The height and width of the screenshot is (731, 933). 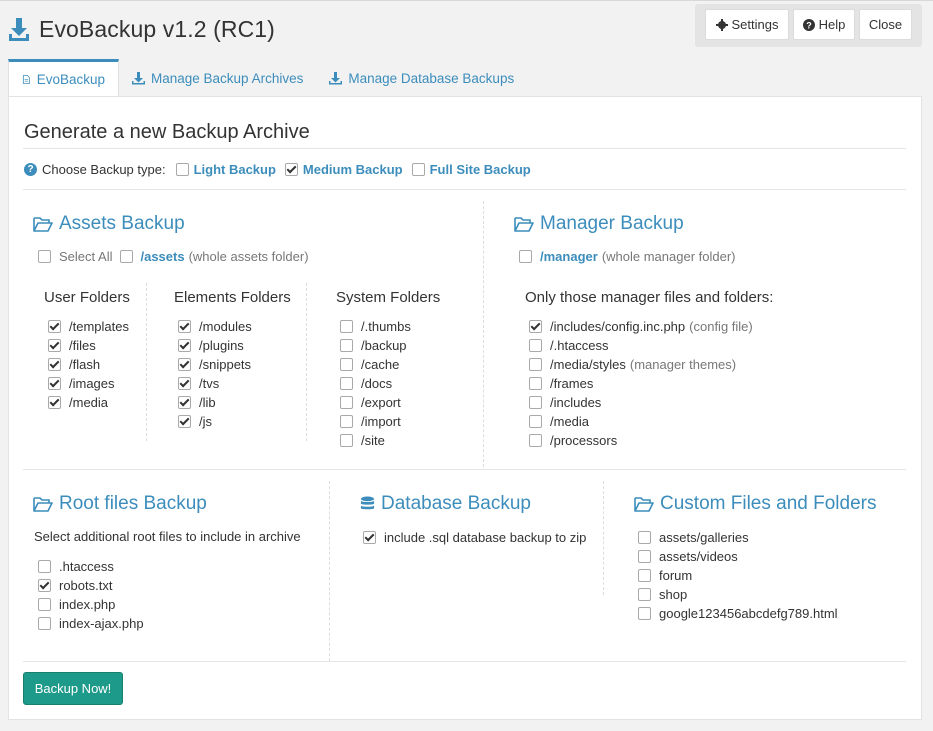 What do you see at coordinates (617, 326) in the screenshot?
I see `item-label: /includes/config.inc.php` at bounding box center [617, 326].